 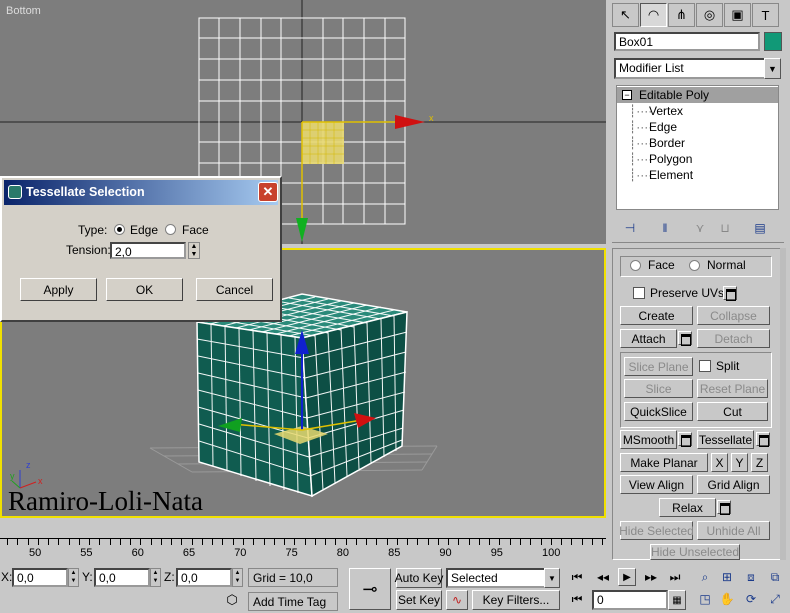 What do you see at coordinates (658, 411) in the screenshot?
I see `quickslice-button: QuickSlice` at bounding box center [658, 411].